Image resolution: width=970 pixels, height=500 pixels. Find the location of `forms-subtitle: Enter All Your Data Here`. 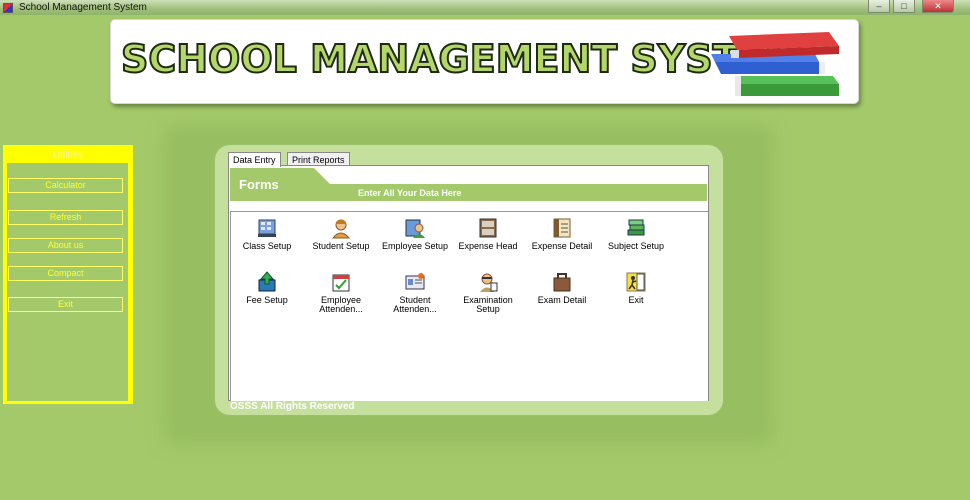

forms-subtitle: Enter All Your Data Here is located at coordinates (410, 193).